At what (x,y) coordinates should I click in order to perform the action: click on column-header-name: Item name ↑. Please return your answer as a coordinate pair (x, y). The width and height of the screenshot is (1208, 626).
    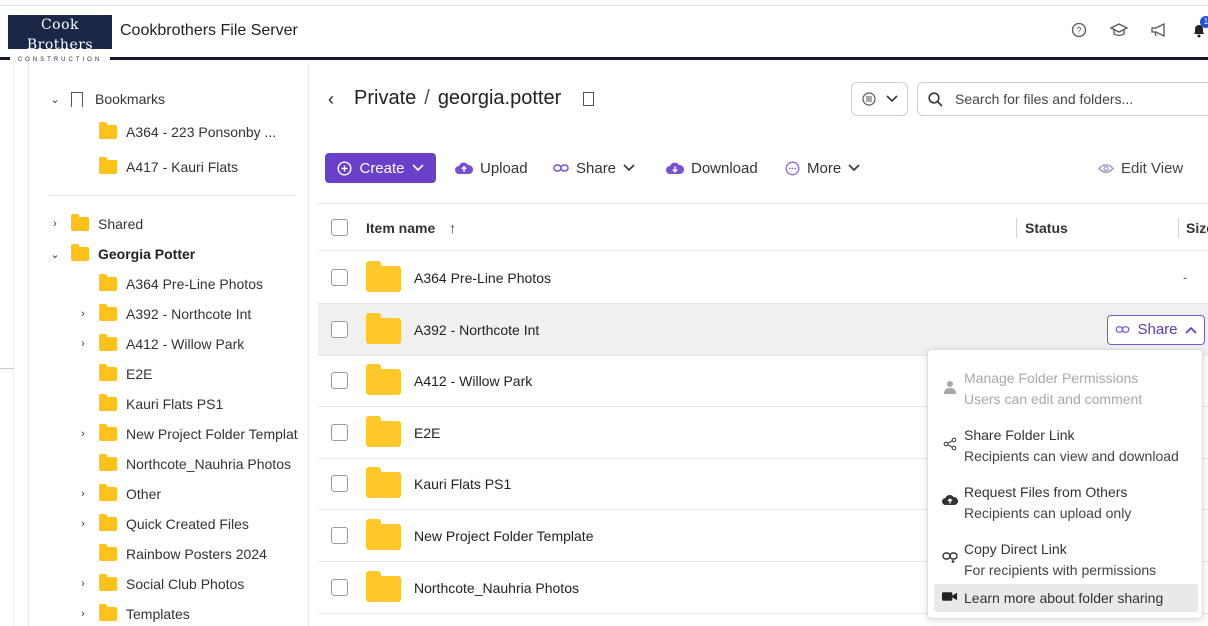
    Looking at the image, I should click on (411, 228).